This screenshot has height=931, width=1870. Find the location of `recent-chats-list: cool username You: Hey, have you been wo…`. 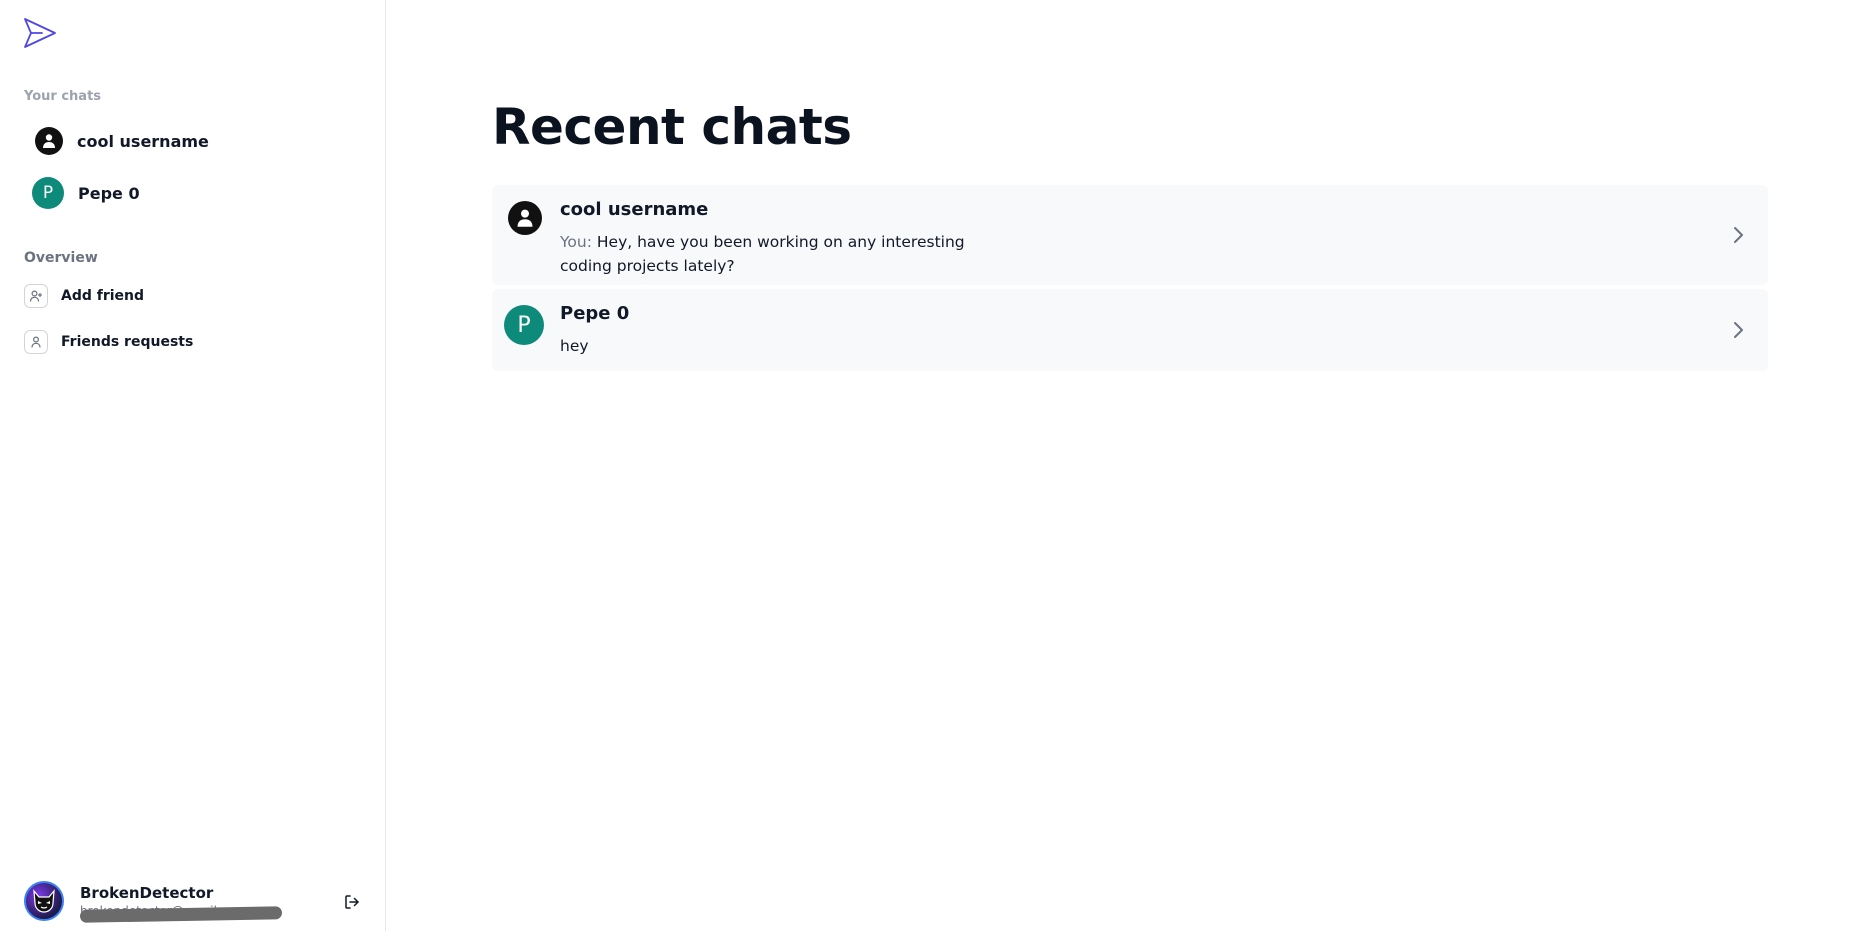

recent-chats-list: cool username You: Hey, have you been wo… is located at coordinates (1130, 280).